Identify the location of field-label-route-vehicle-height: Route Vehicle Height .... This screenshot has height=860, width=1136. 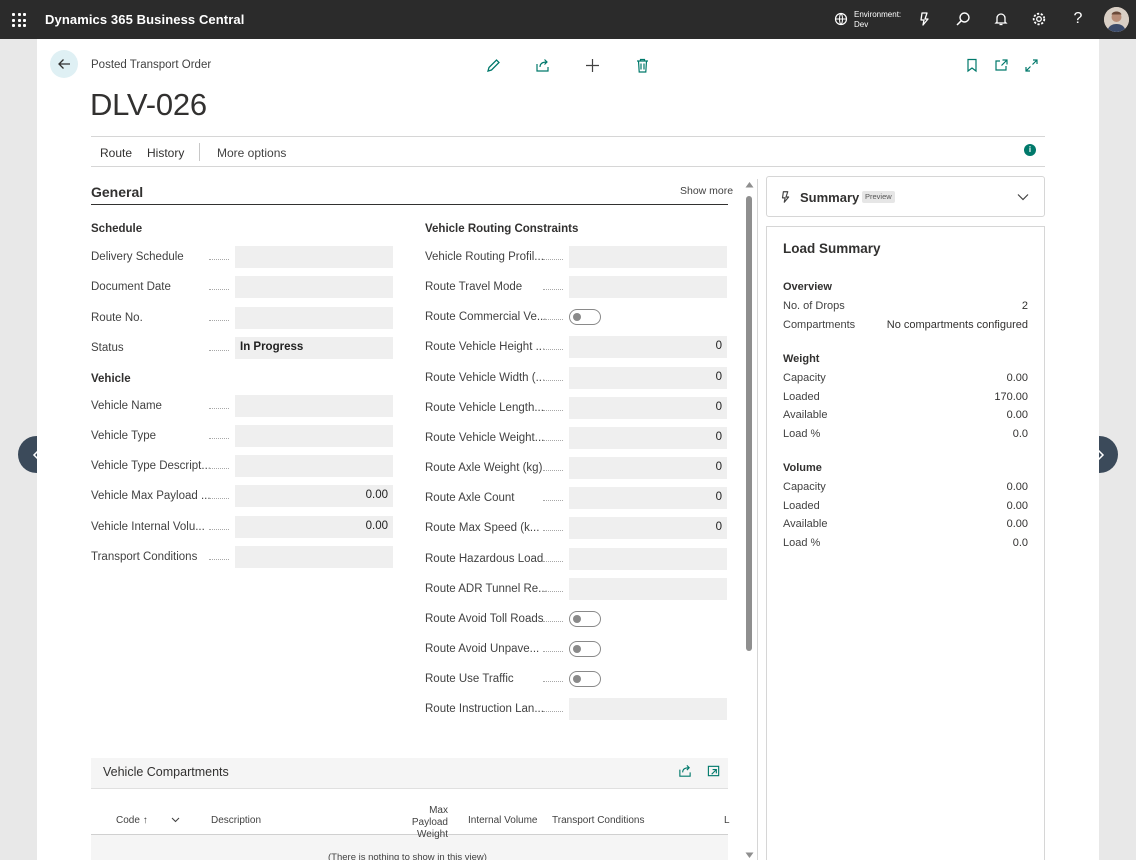
(485, 347).